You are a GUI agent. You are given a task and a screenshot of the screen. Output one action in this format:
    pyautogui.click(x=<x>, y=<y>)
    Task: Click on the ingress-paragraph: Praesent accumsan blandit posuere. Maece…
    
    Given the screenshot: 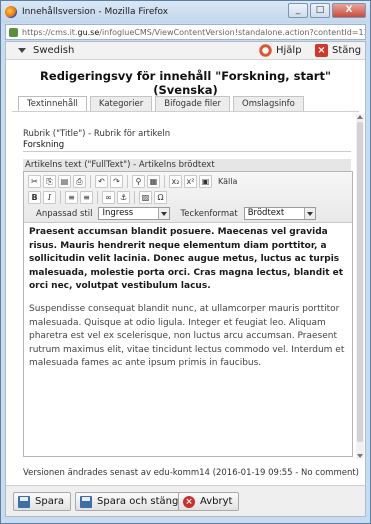 What is the action you would take?
    pyautogui.click(x=186, y=259)
    